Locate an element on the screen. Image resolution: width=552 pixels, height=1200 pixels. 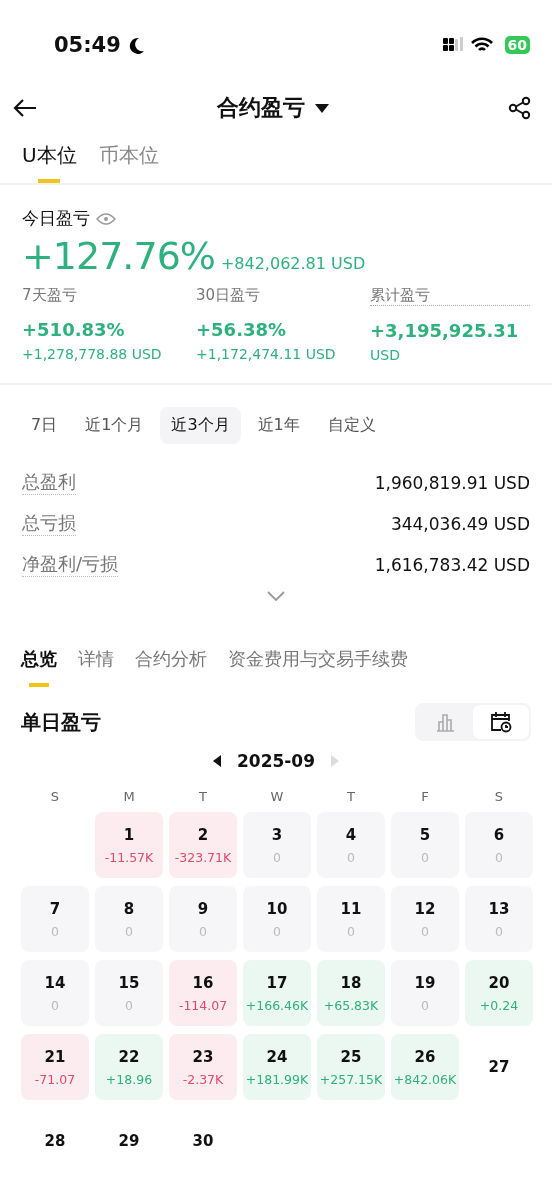
calendar-icon is located at coordinates (501, 722).